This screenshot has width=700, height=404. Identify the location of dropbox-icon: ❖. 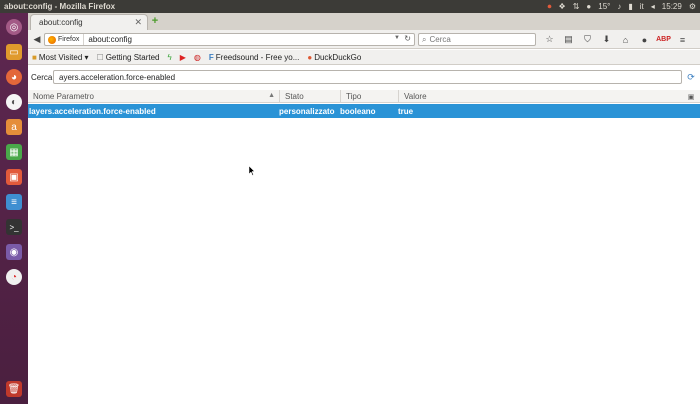
(562, 6).